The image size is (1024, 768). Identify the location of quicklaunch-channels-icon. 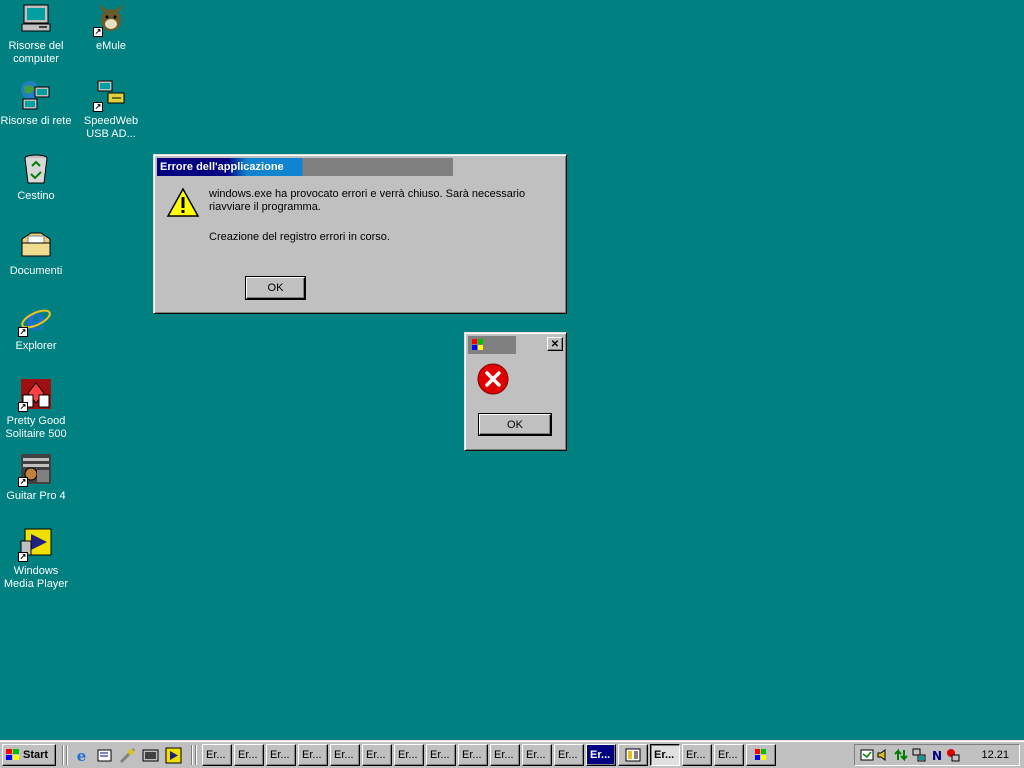
(127, 755).